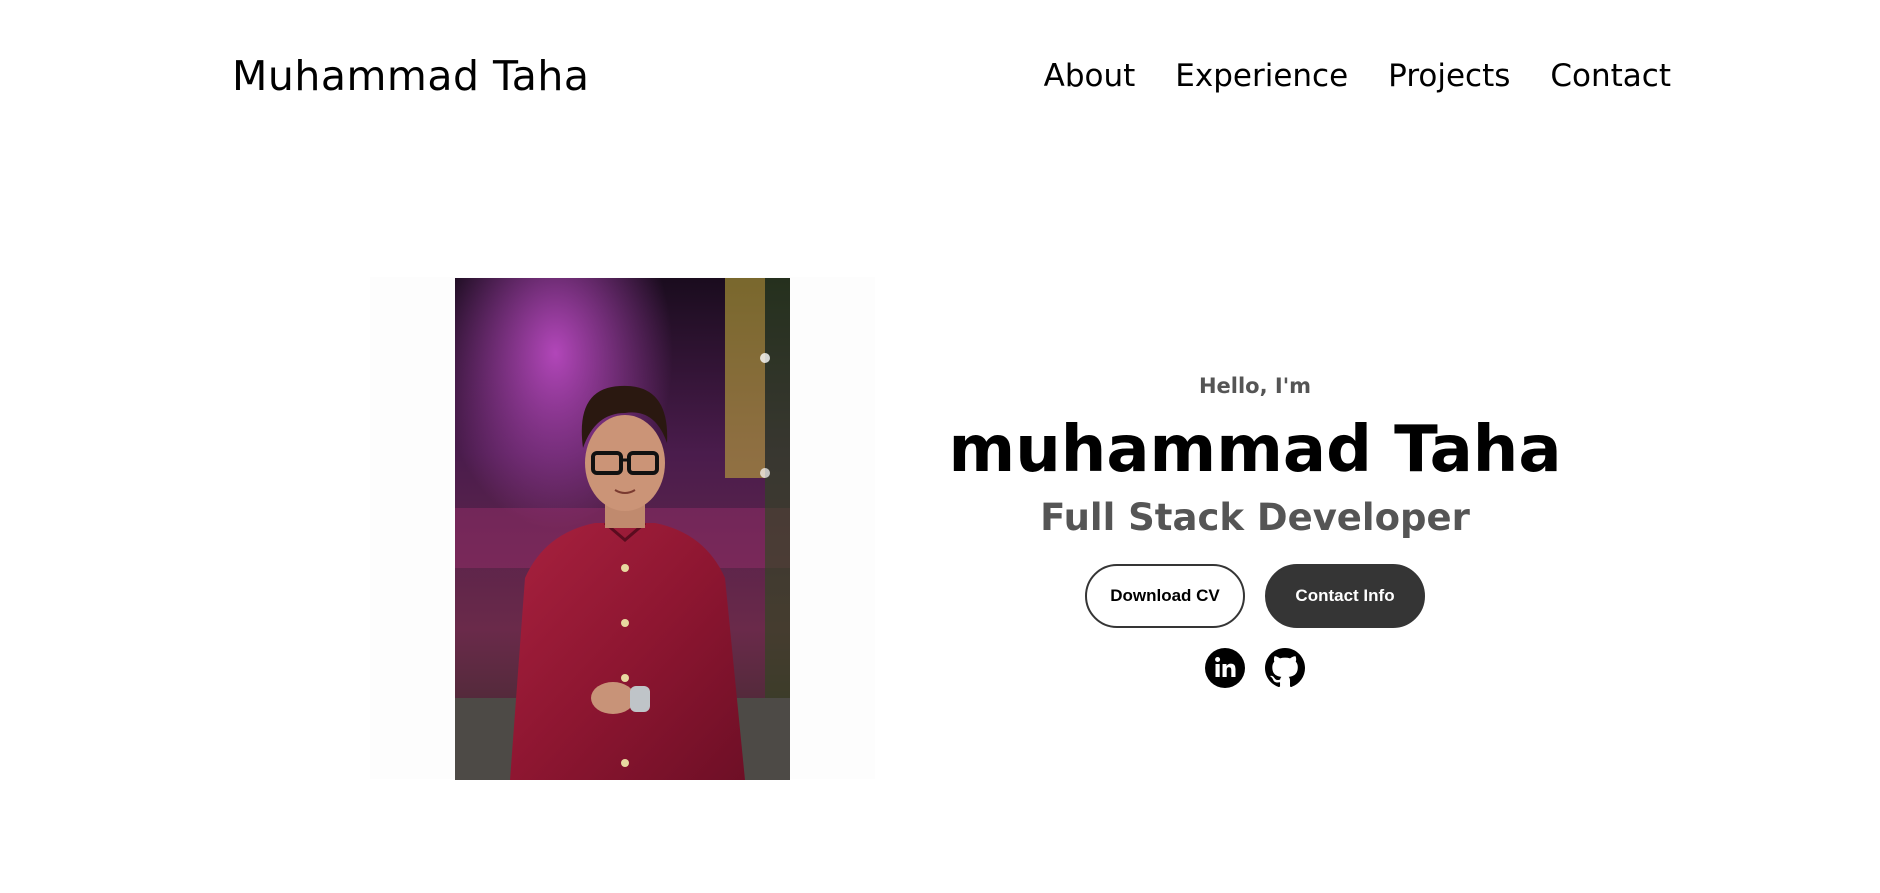 The width and height of the screenshot is (1880, 893). I want to click on nav-about: About, so click(1090, 76).